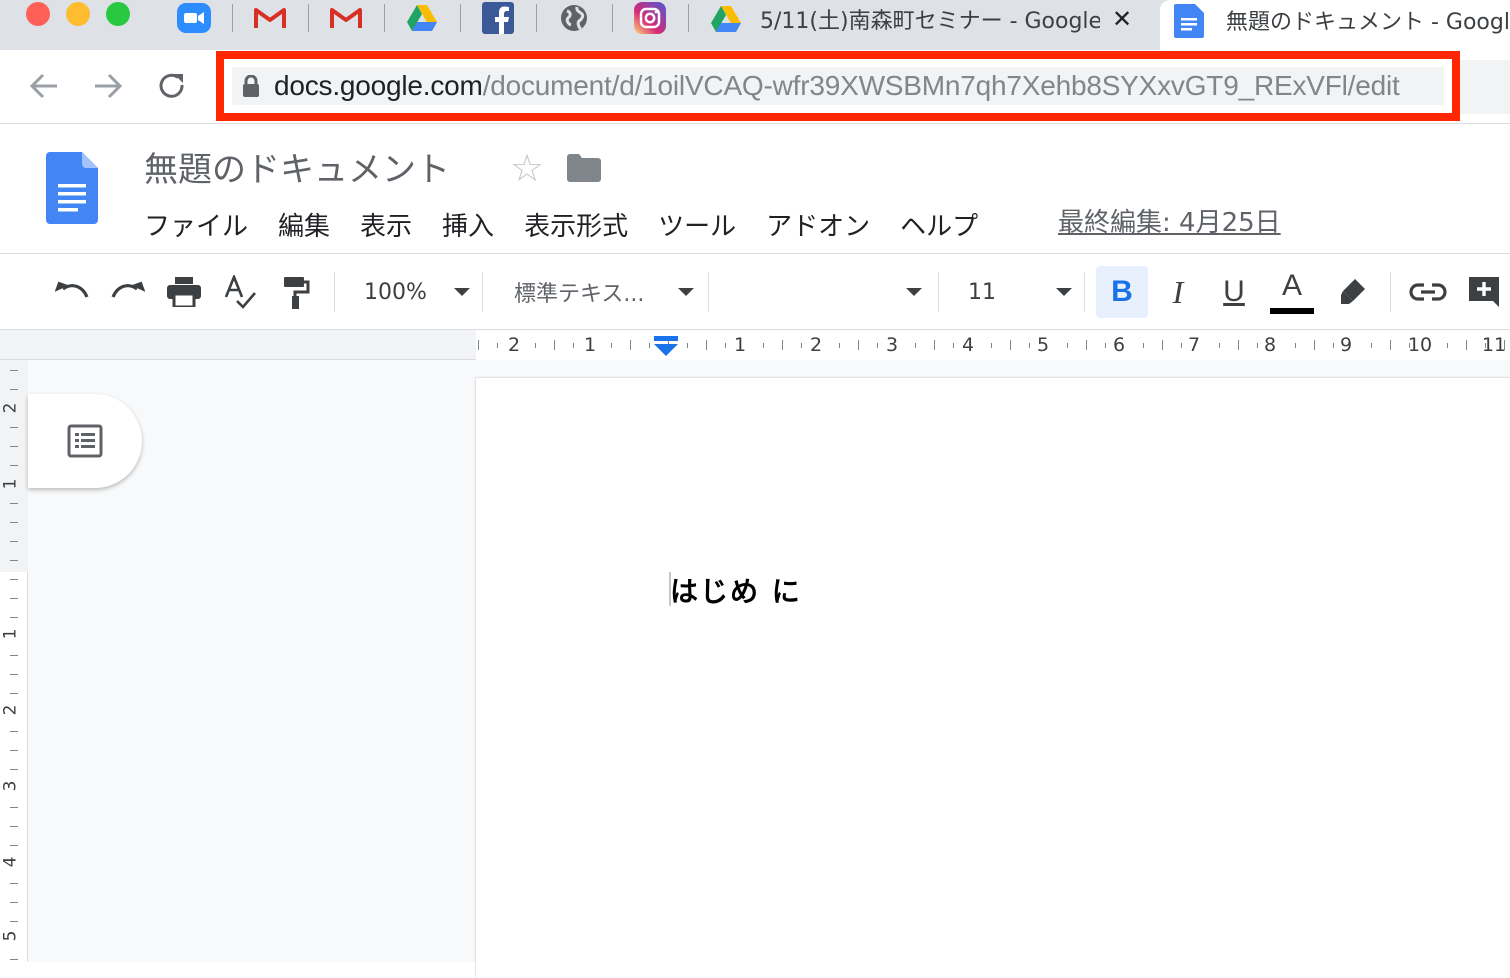 Image resolution: width=1510 pixels, height=978 pixels. Describe the element at coordinates (196, 224) in the screenshot. I see `menu-file: ファイル` at that location.